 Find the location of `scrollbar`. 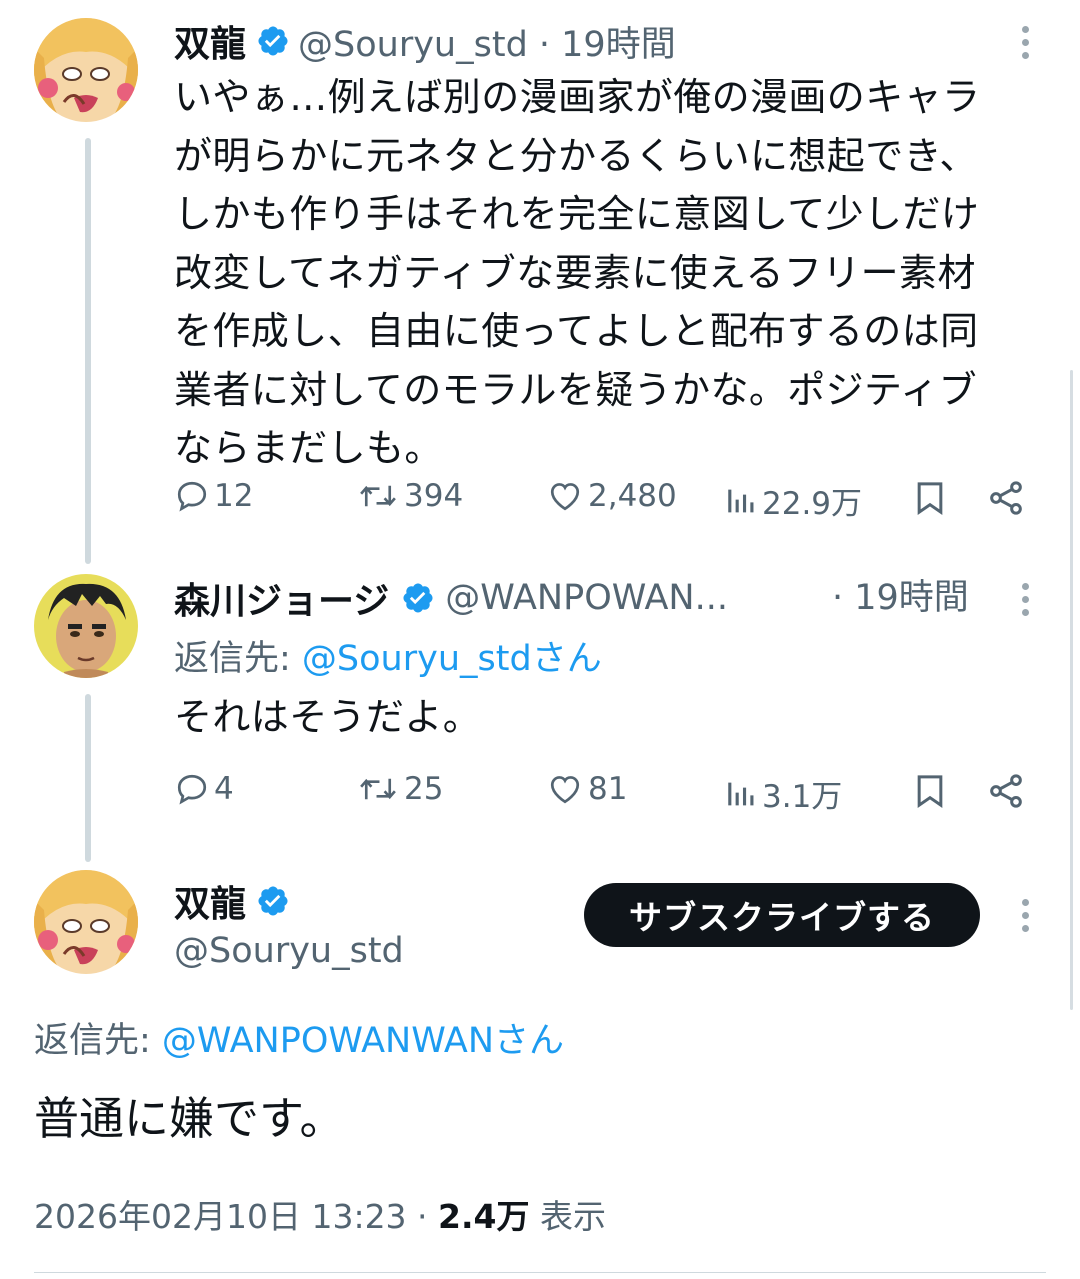

scrollbar is located at coordinates (1071, 690).